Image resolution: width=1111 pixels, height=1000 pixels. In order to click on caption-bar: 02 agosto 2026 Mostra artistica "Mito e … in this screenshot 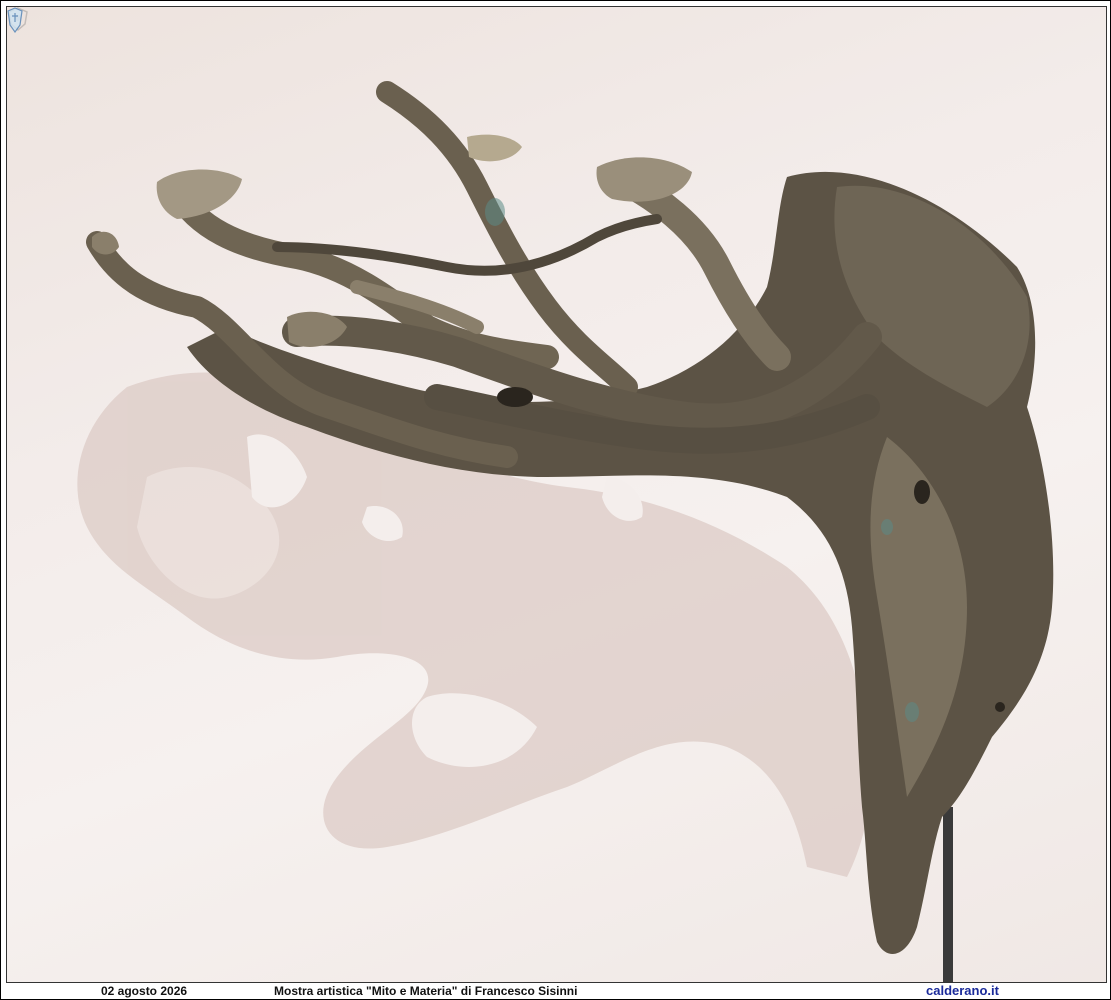, I will do `click(556, 991)`.